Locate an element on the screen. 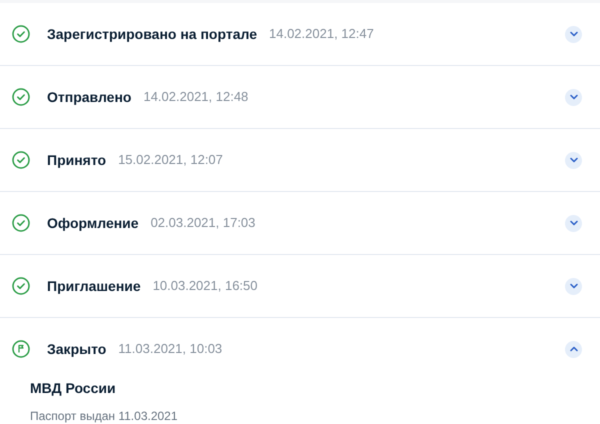 The height and width of the screenshot is (424, 600). step-title: Закрыто is located at coordinates (76, 349).